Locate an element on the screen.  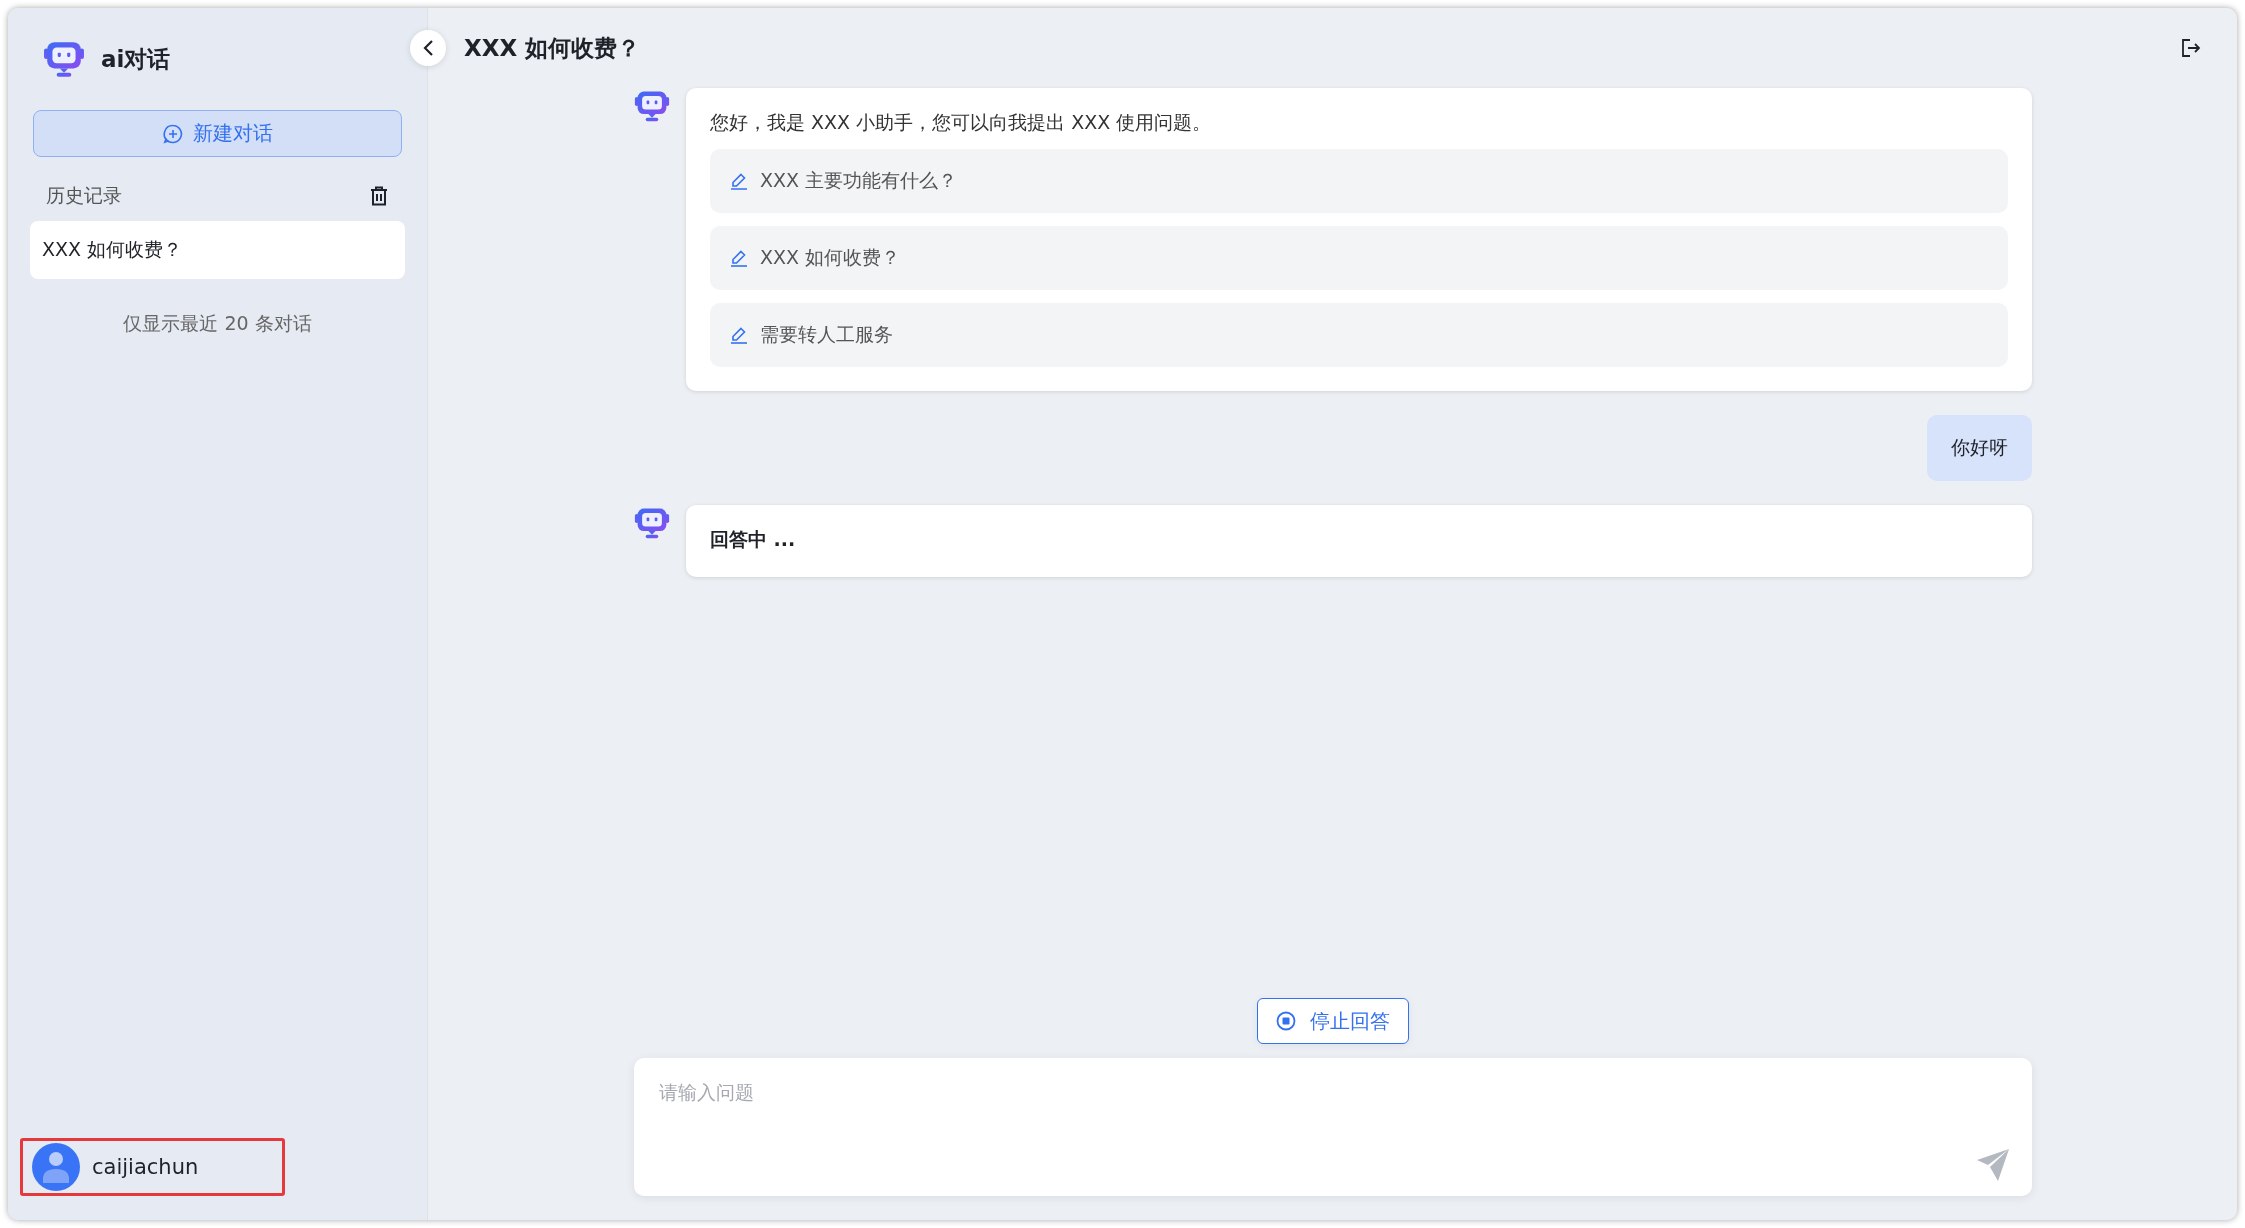
suggested-question-text: 需要转人工服务 is located at coordinates (826, 334).